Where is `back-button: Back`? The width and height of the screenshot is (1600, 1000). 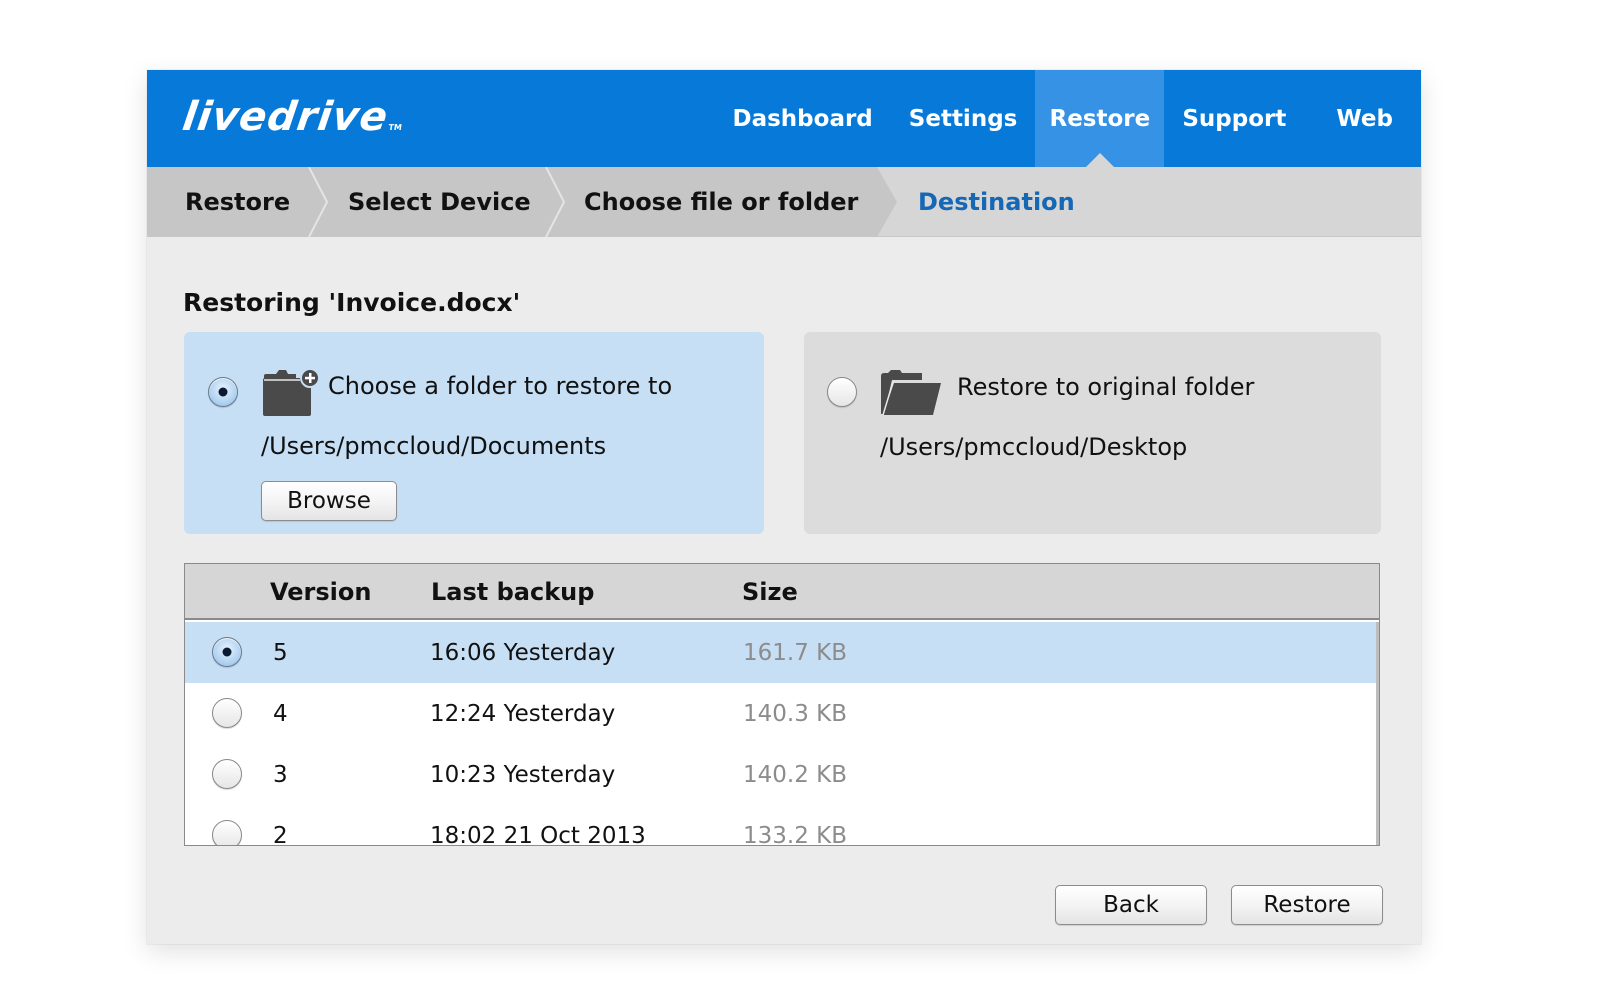 back-button: Back is located at coordinates (1131, 905).